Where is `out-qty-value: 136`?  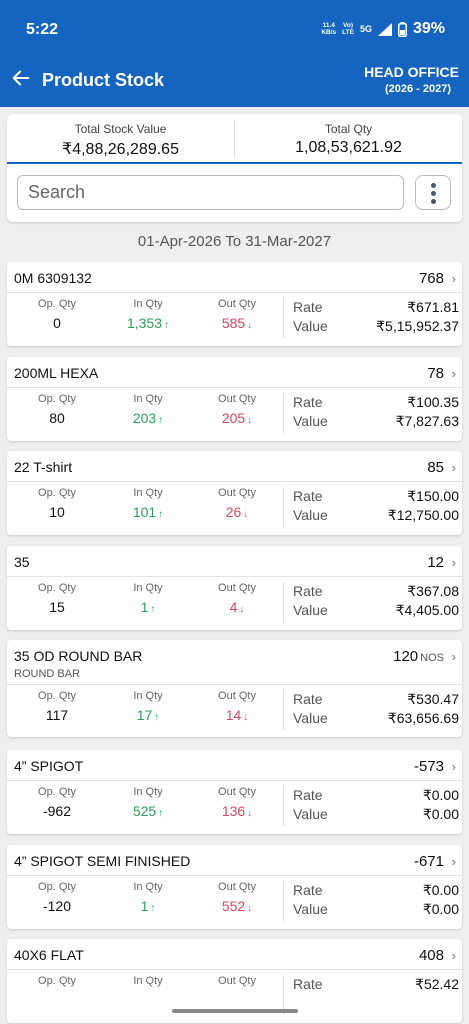
out-qty-value: 136 is located at coordinates (233, 811).